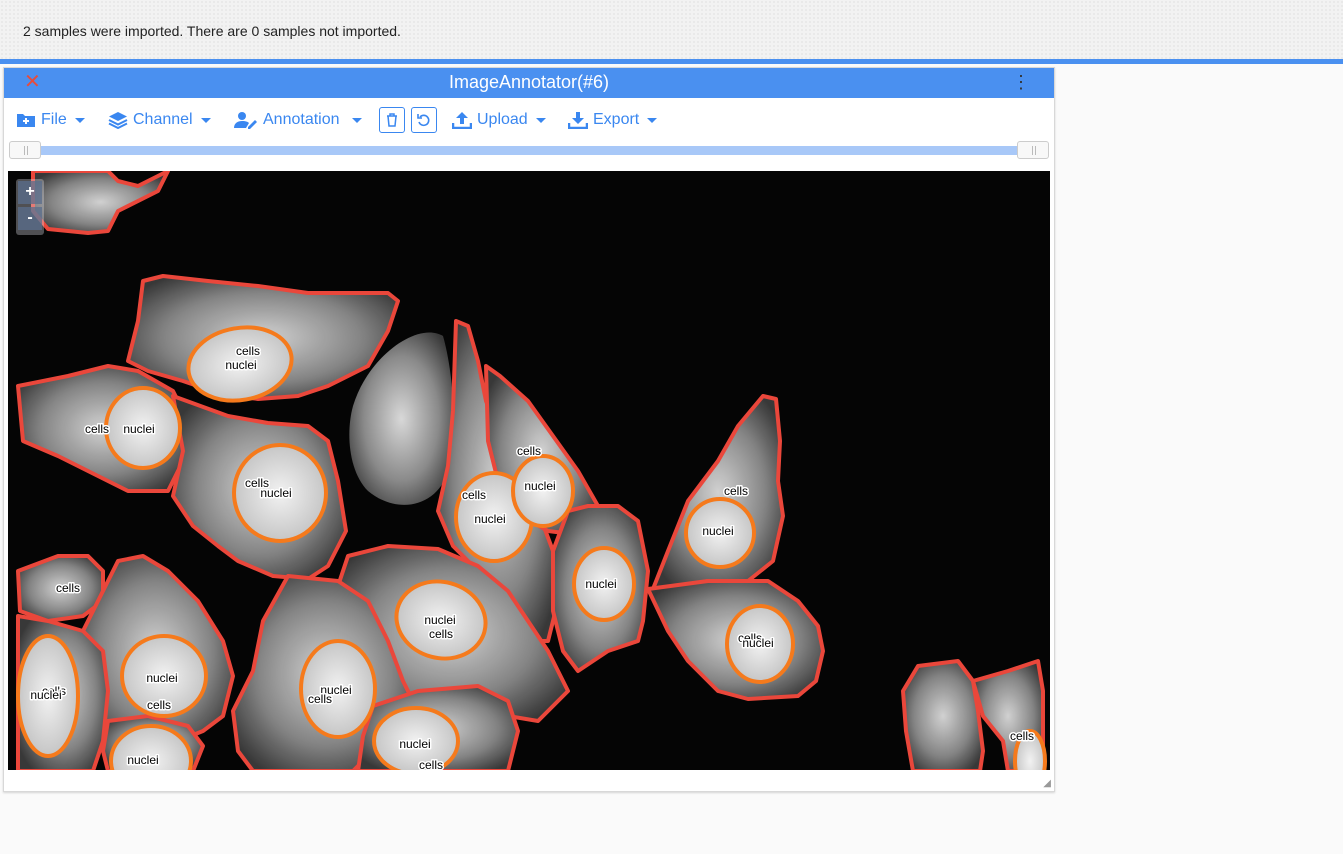 The height and width of the screenshot is (854, 1343). I want to click on delete-button, so click(392, 120).